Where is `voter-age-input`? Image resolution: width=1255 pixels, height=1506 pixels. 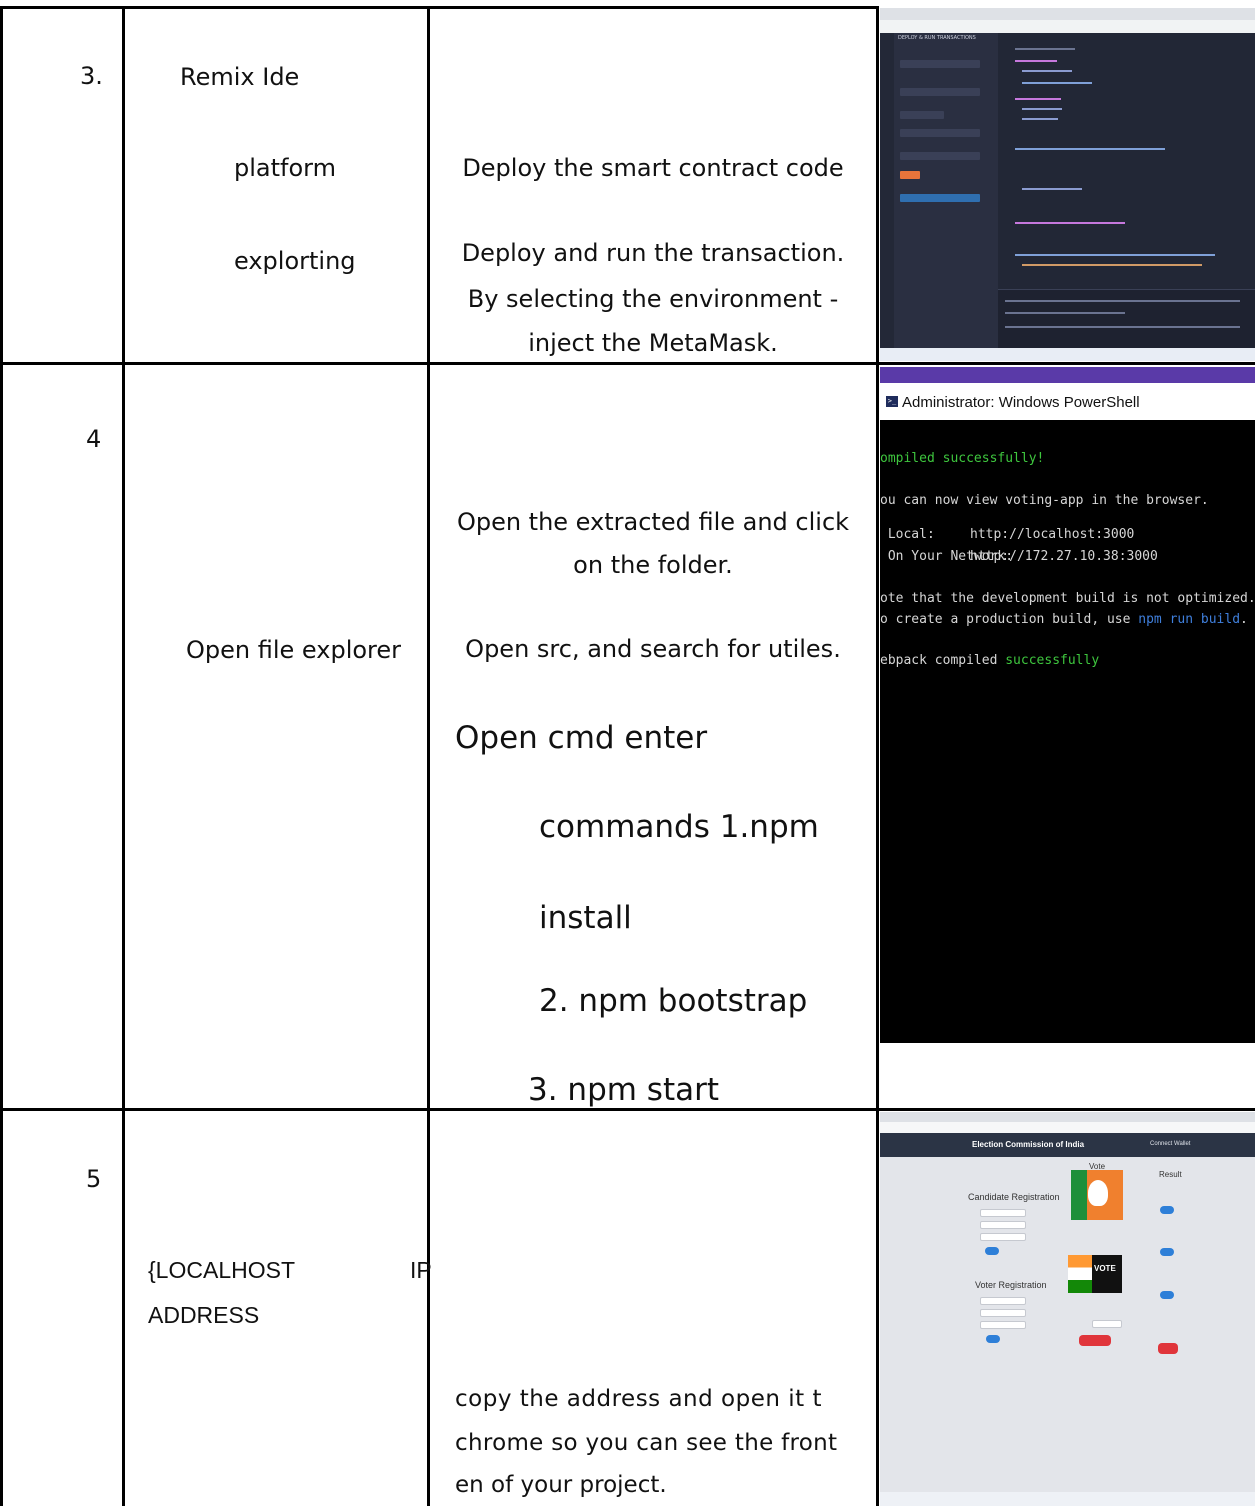 voter-age-input is located at coordinates (1003, 1325).